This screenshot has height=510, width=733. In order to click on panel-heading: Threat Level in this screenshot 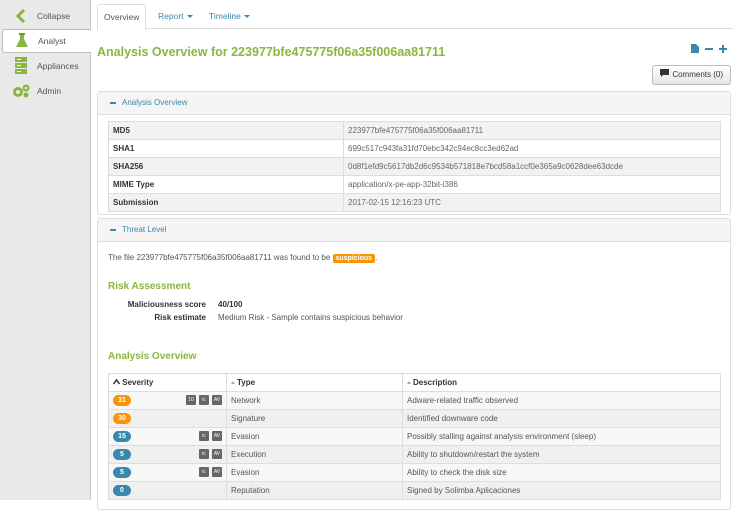, I will do `click(414, 230)`.